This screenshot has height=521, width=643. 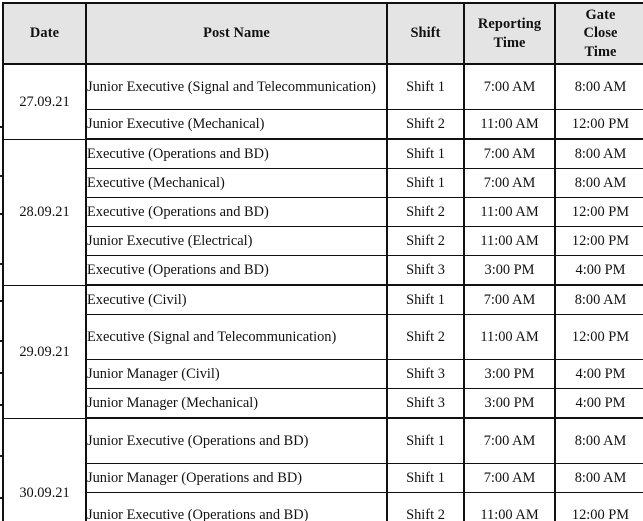 I want to click on column-header-gate-close-time: Gate Close Time, so click(x=599, y=34).